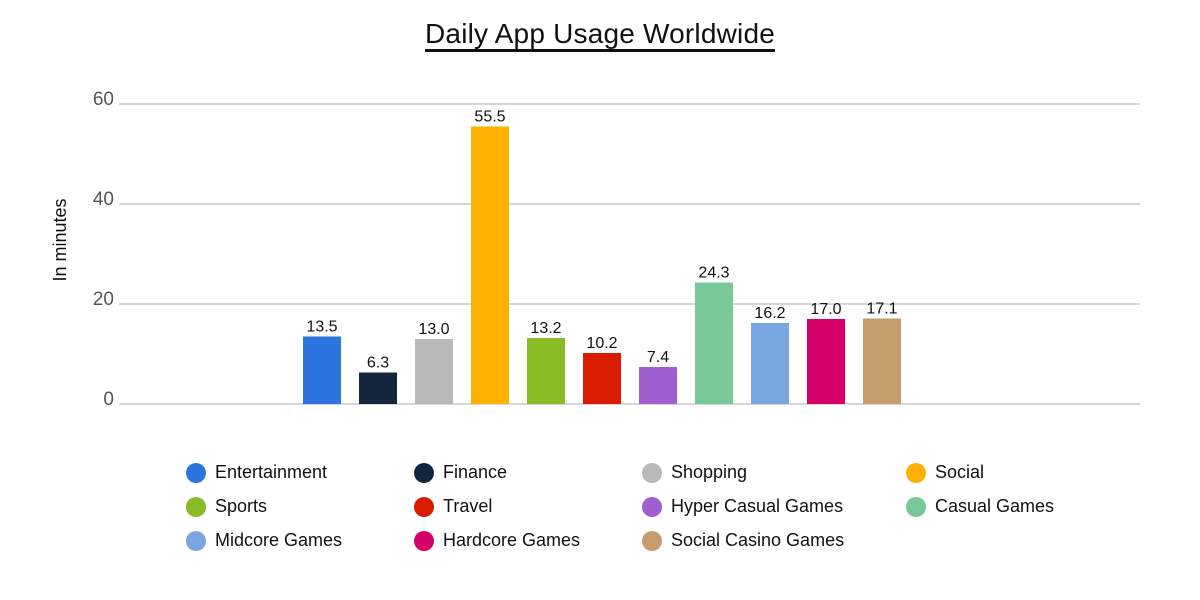 The height and width of the screenshot is (600, 1200). What do you see at coordinates (826, 361) in the screenshot?
I see `bar-hardcore-games` at bounding box center [826, 361].